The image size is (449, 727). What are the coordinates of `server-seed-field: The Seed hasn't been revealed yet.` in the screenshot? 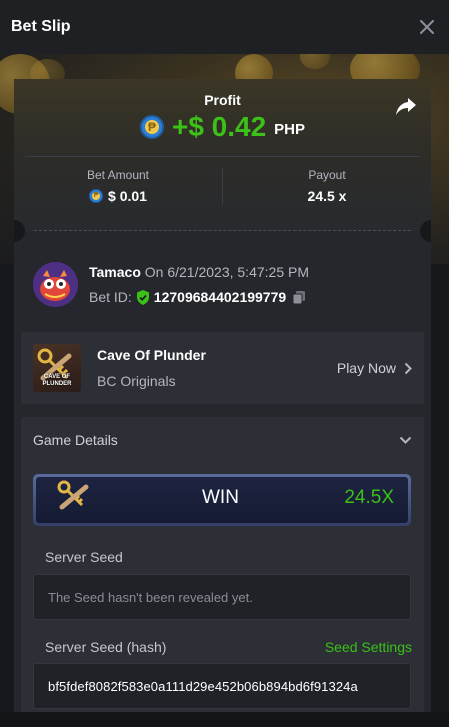 It's located at (222, 597).